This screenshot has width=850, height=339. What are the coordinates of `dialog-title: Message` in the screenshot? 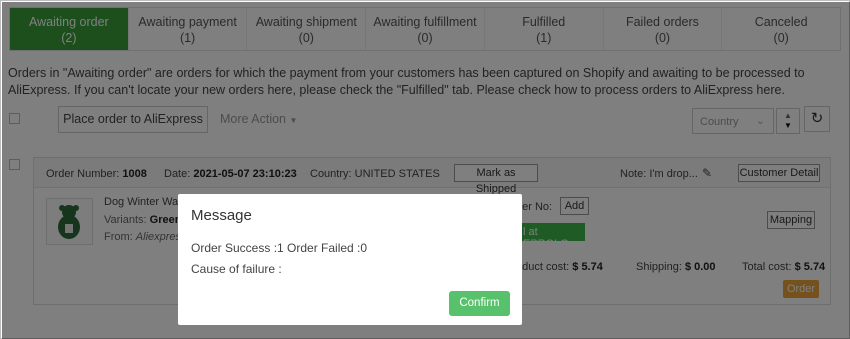 It's located at (221, 215).